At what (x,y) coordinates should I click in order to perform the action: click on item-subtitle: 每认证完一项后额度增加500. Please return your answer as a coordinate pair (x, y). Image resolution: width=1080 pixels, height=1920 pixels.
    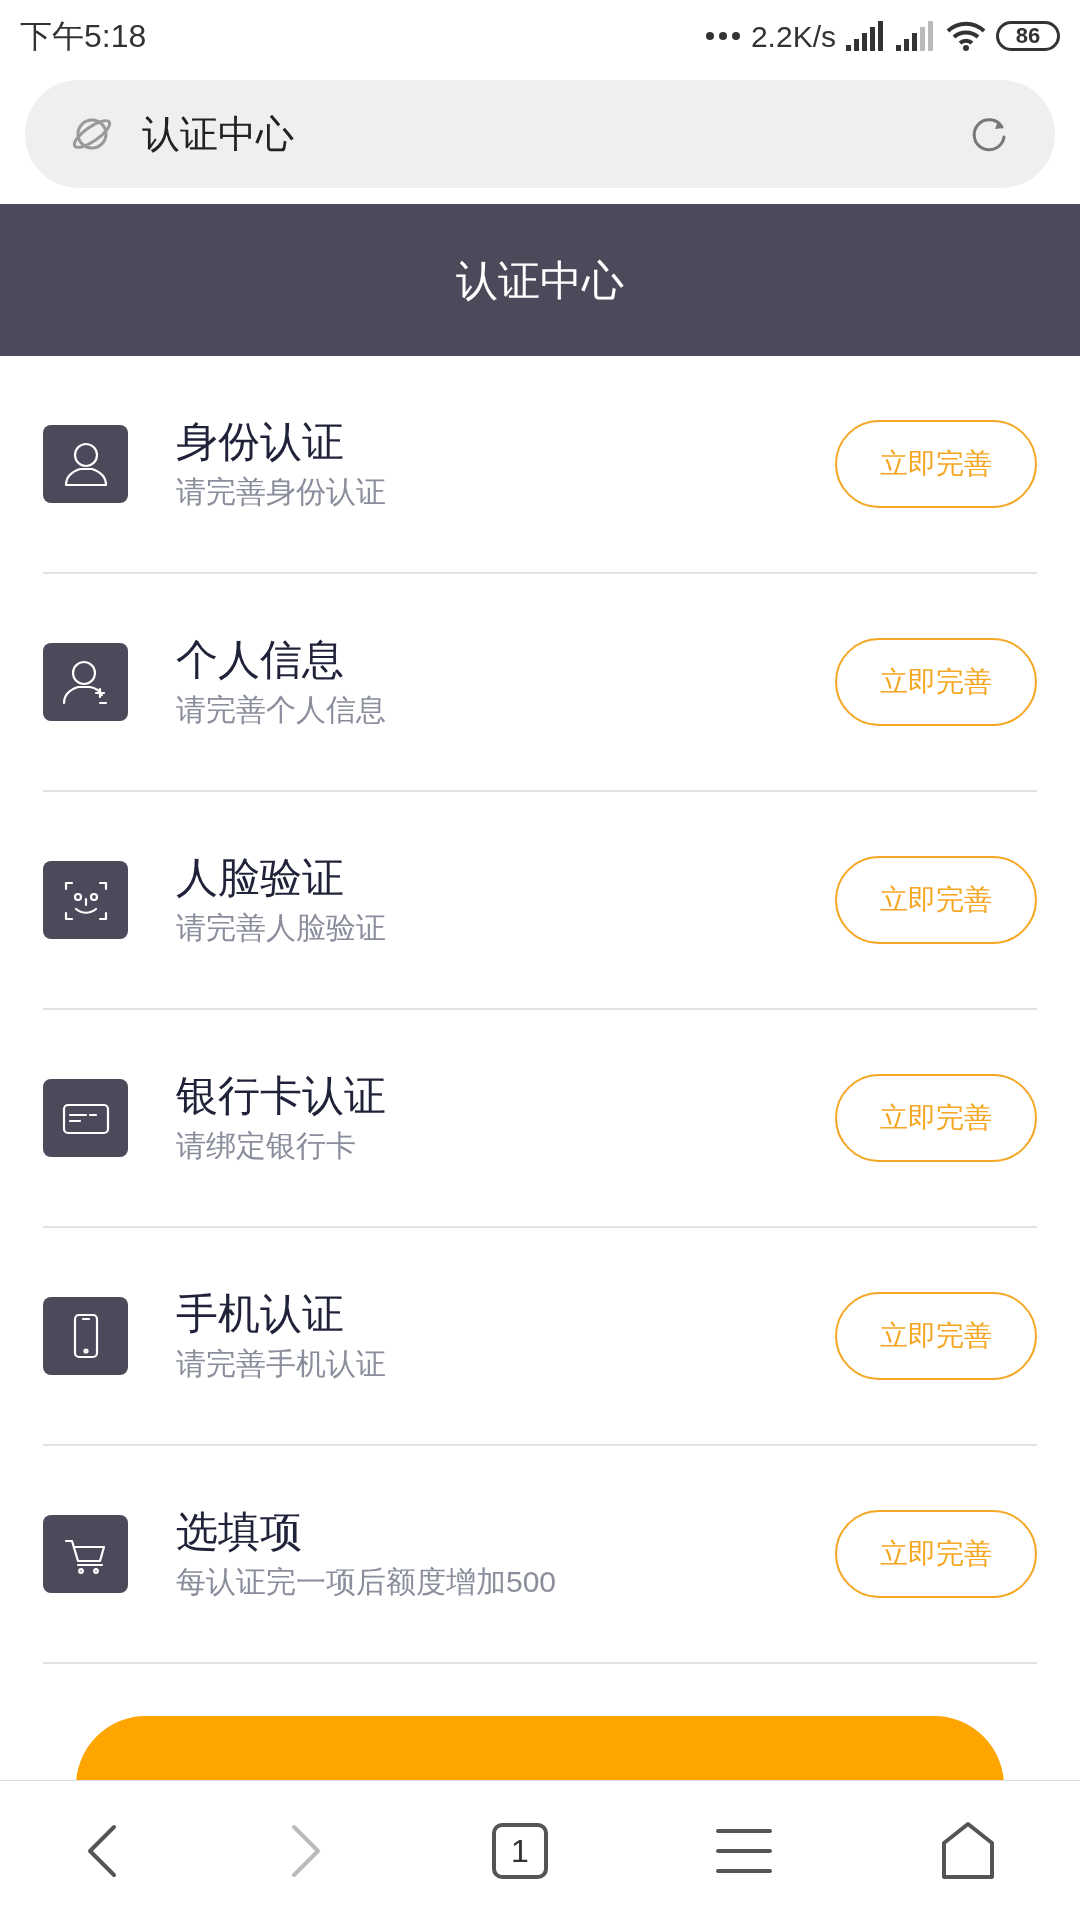
    Looking at the image, I should click on (367, 1582).